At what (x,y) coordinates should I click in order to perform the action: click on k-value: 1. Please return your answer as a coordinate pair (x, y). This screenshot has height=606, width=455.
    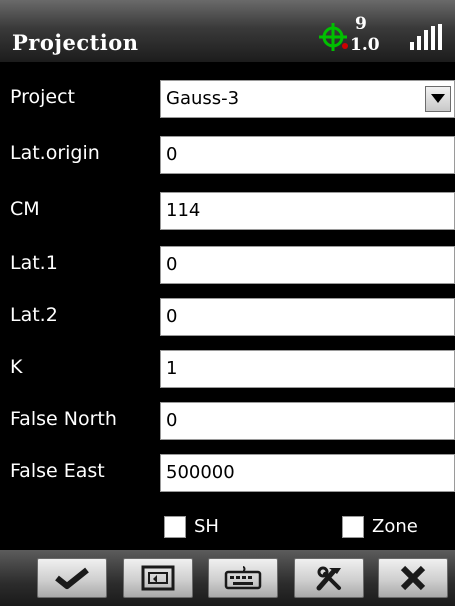
    Looking at the image, I should click on (172, 368).